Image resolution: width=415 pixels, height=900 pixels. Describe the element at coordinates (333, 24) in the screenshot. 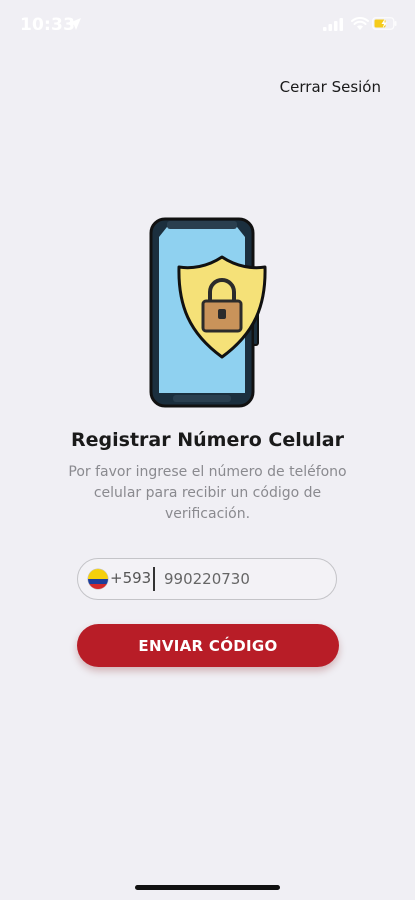

I see `cellular-signal-icon` at that location.